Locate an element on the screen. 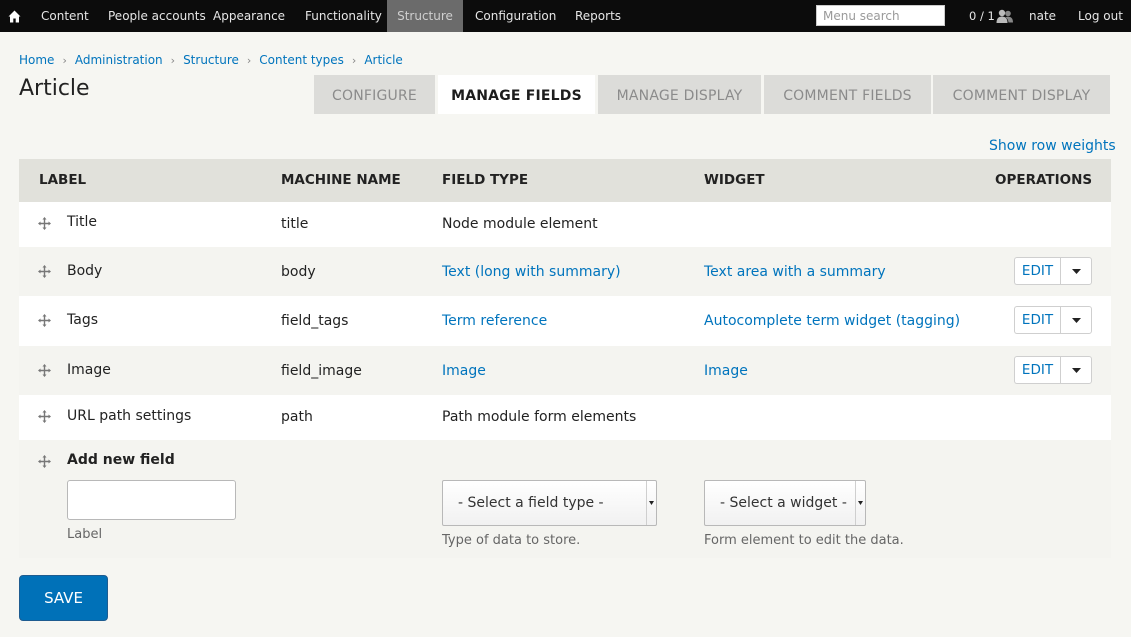 The height and width of the screenshot is (637, 1131). table-row: Image field_image Image Image EDIT is located at coordinates (565, 370).